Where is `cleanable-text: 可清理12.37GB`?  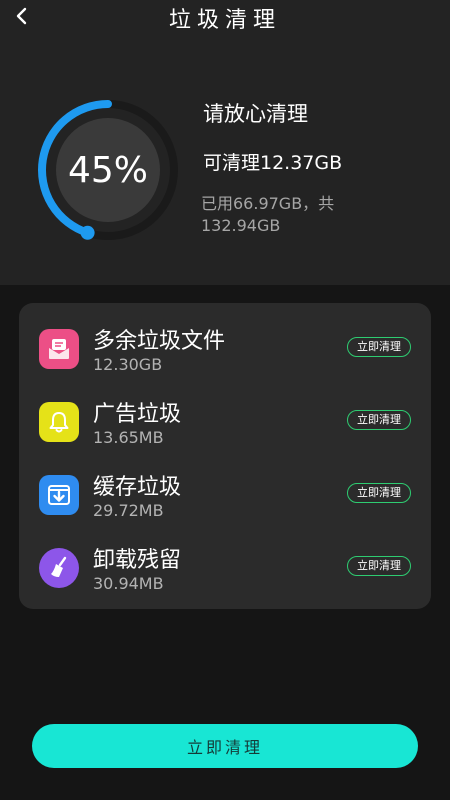
cleanable-text: 可清理12.37GB is located at coordinates (273, 163).